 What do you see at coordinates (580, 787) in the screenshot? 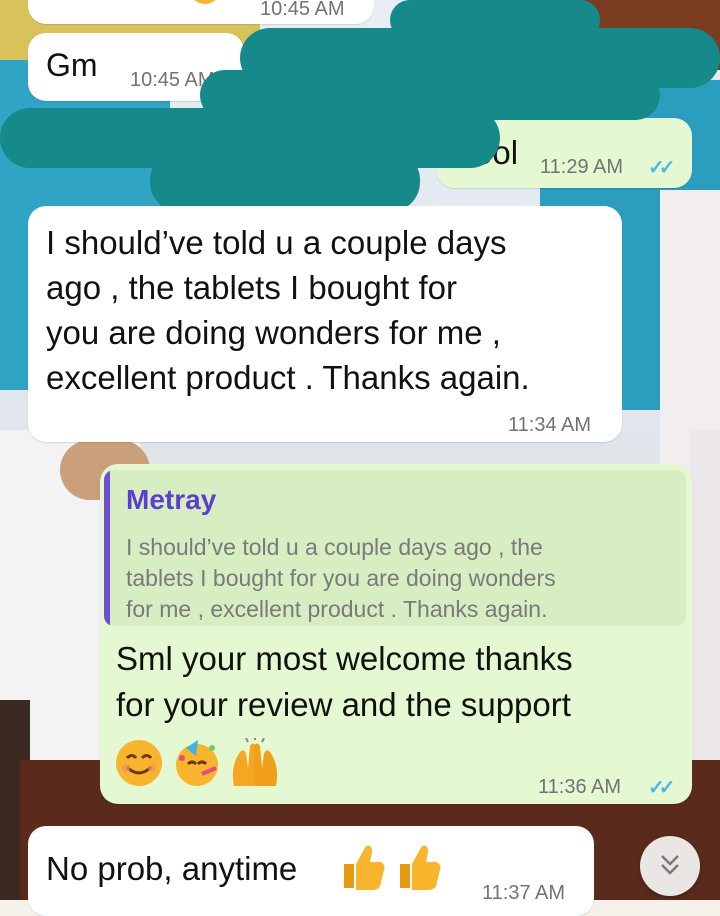
I see `message-time: 11:36 AM` at bounding box center [580, 787].